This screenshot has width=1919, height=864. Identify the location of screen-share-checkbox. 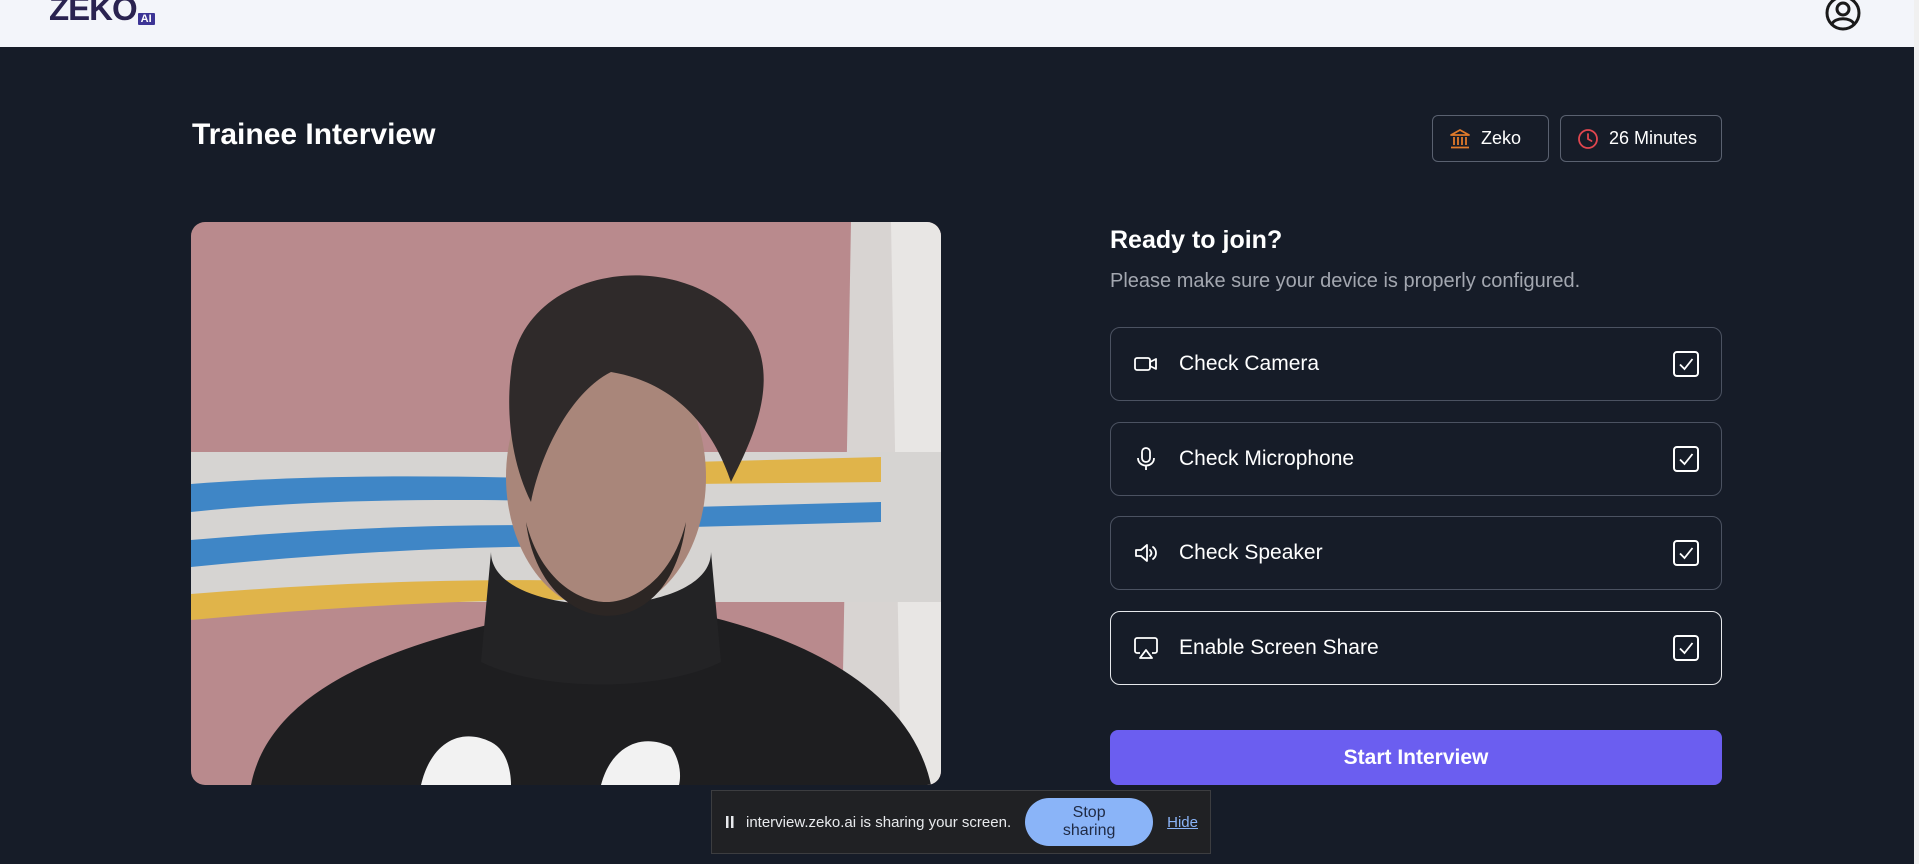
(1686, 648).